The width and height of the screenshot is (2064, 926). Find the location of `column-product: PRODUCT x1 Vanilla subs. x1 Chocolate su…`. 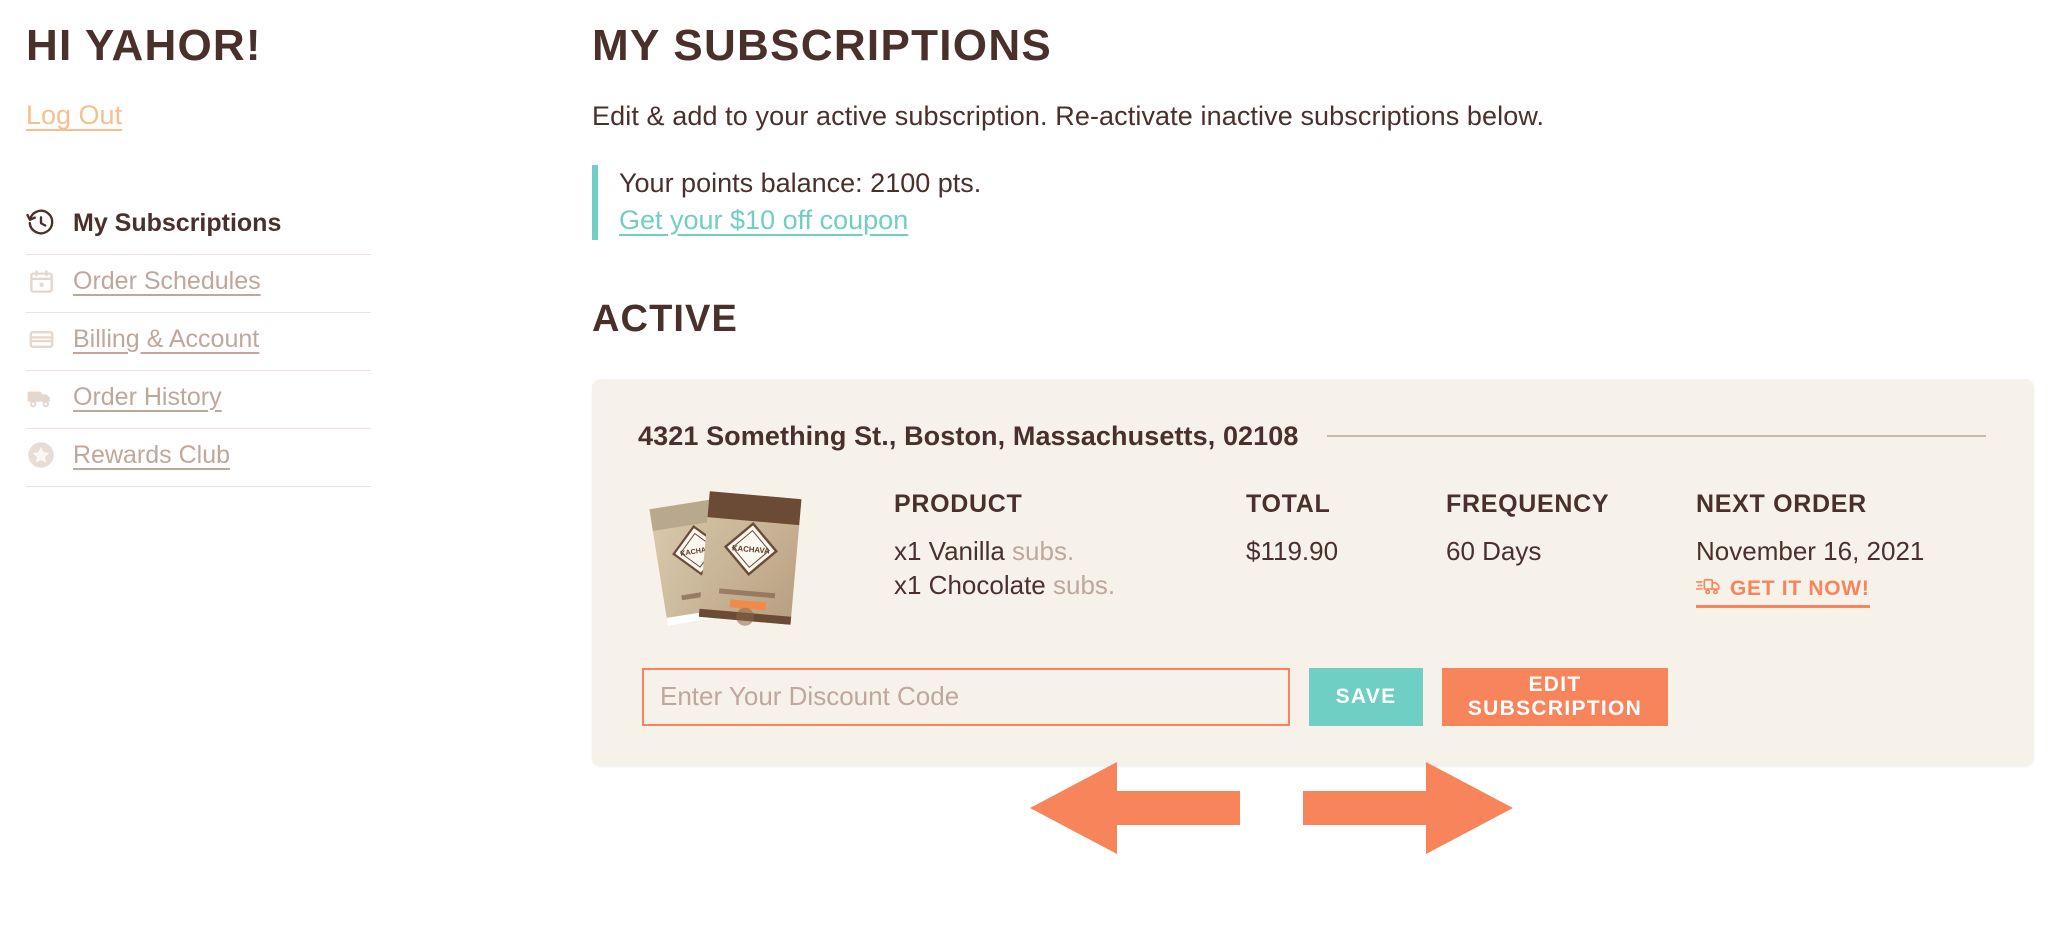

column-product: PRODUCT x1 Vanilla subs. x1 Chocolate su… is located at coordinates (1070, 549).